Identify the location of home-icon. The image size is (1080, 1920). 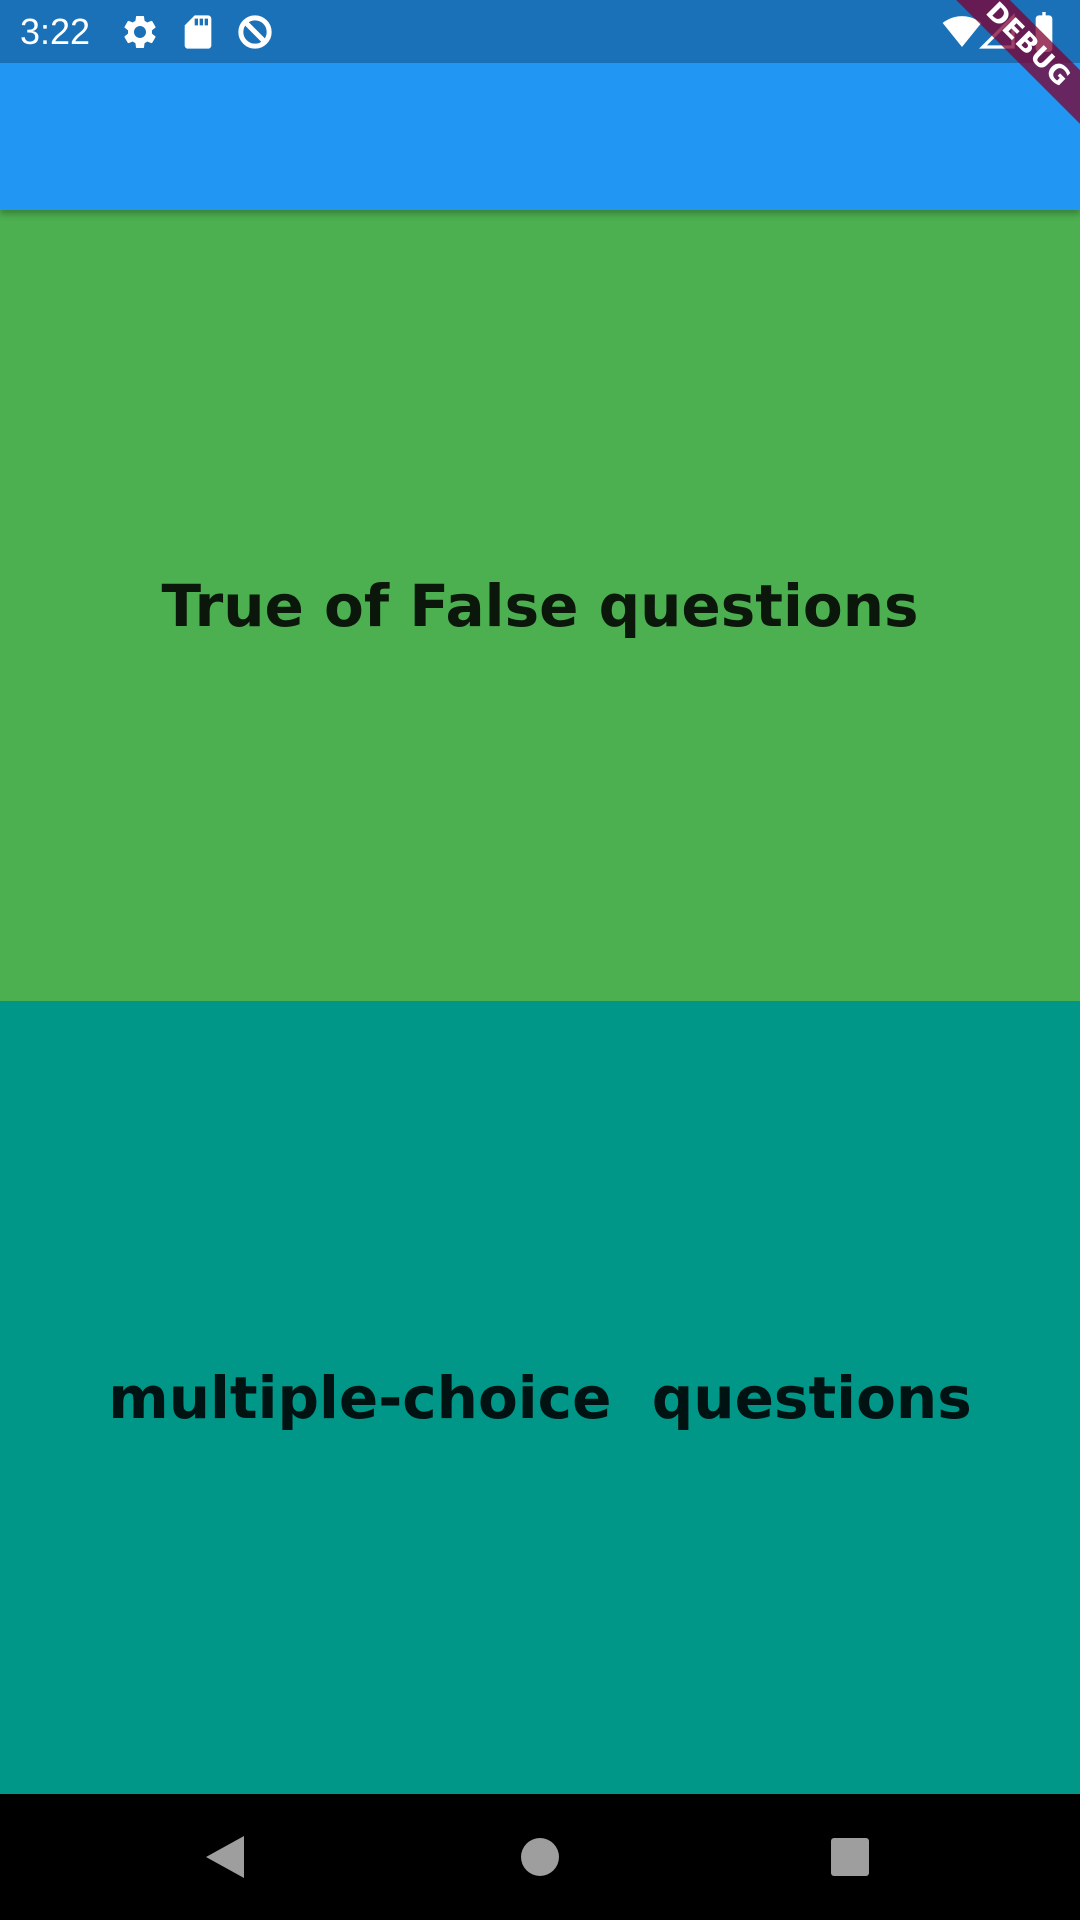
(540, 1857).